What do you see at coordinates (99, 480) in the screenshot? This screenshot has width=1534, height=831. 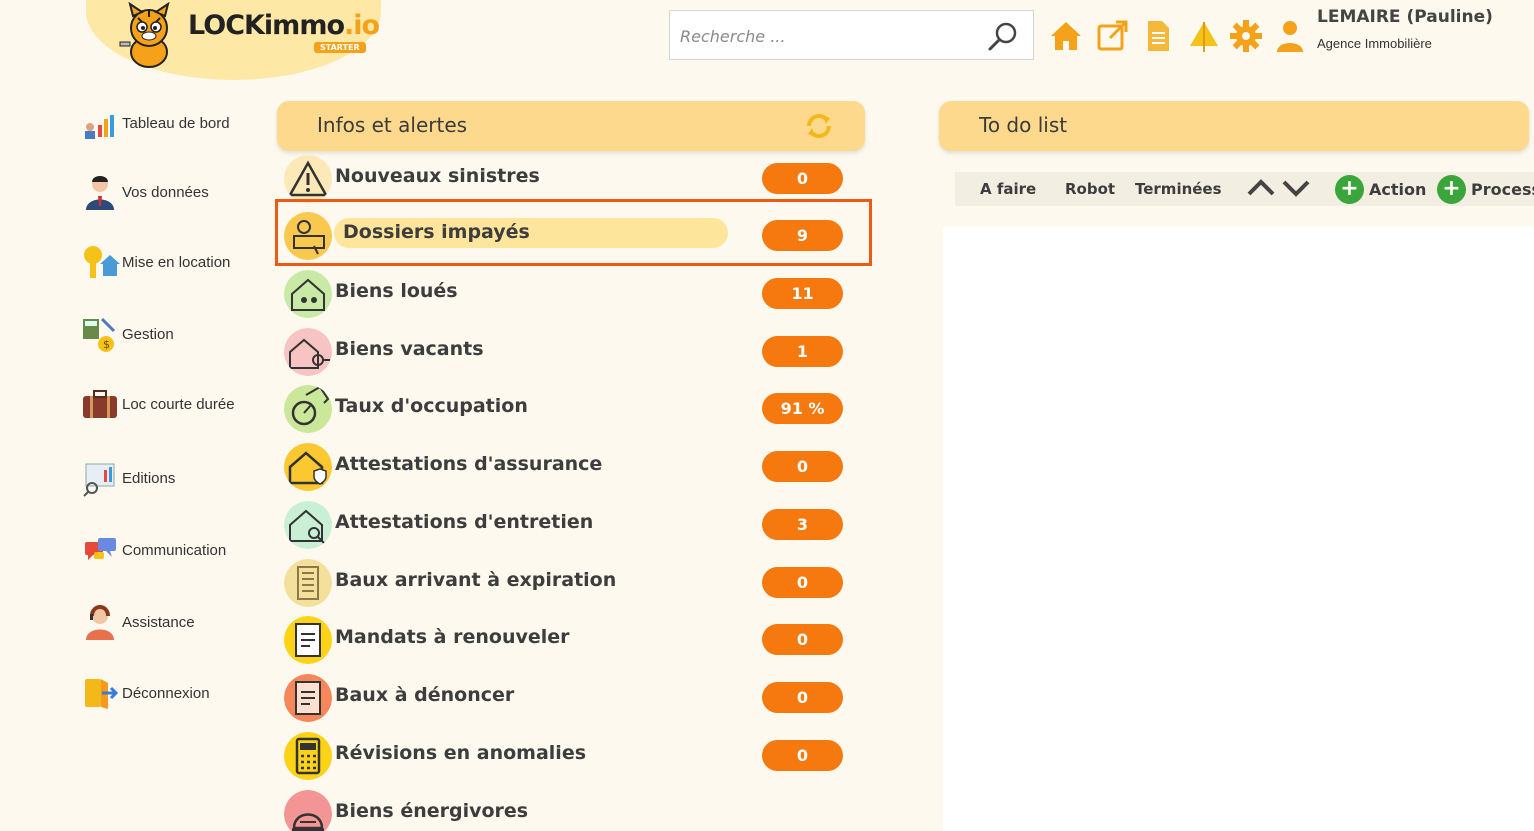 I see `report-icon` at bounding box center [99, 480].